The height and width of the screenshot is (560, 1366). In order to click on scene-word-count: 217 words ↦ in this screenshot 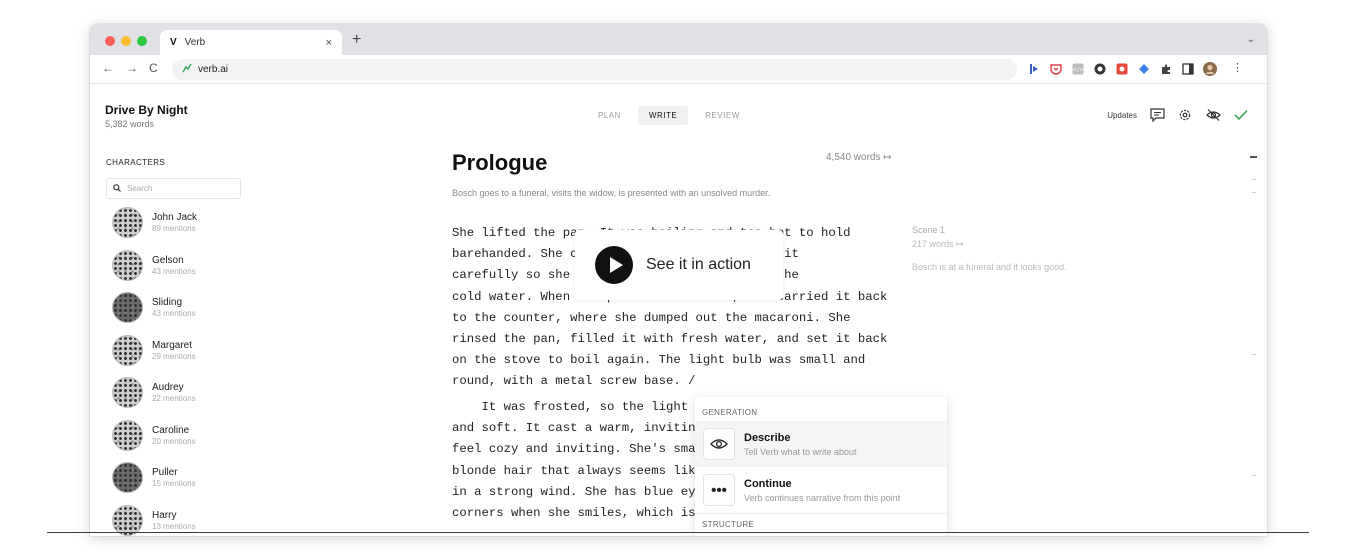, I will do `click(938, 244)`.